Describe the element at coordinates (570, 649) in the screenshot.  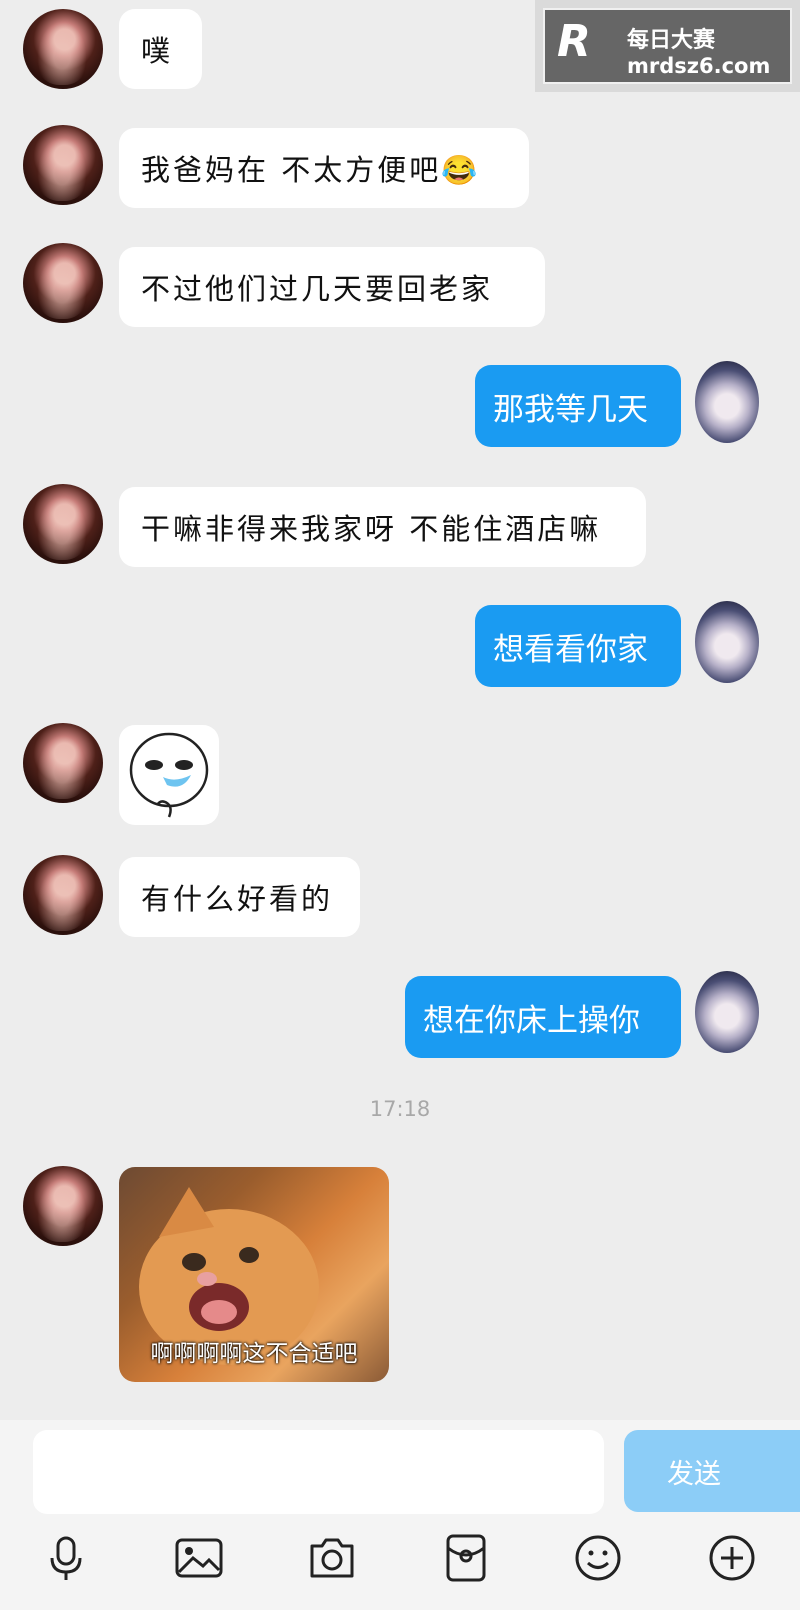
I see `message-text: 想看看你家` at that location.